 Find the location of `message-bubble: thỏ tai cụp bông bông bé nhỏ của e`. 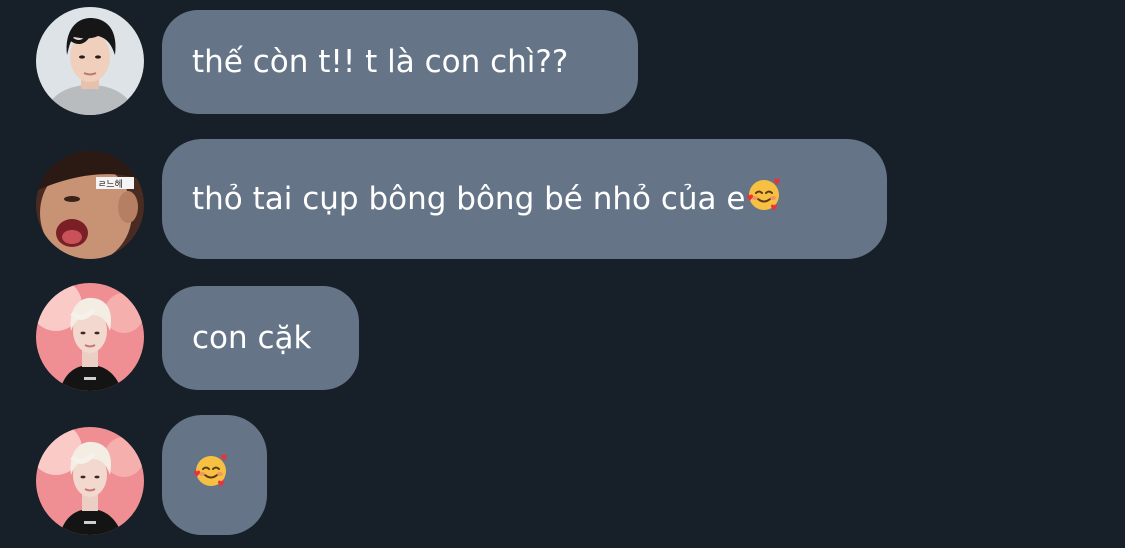

message-bubble: thỏ tai cụp bông bông bé nhỏ của e is located at coordinates (524, 199).